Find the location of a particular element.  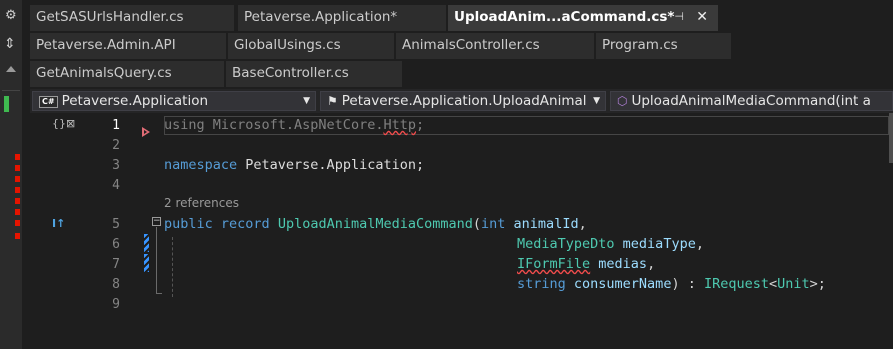

pin-tab-icon: ⊣ is located at coordinates (679, 17).